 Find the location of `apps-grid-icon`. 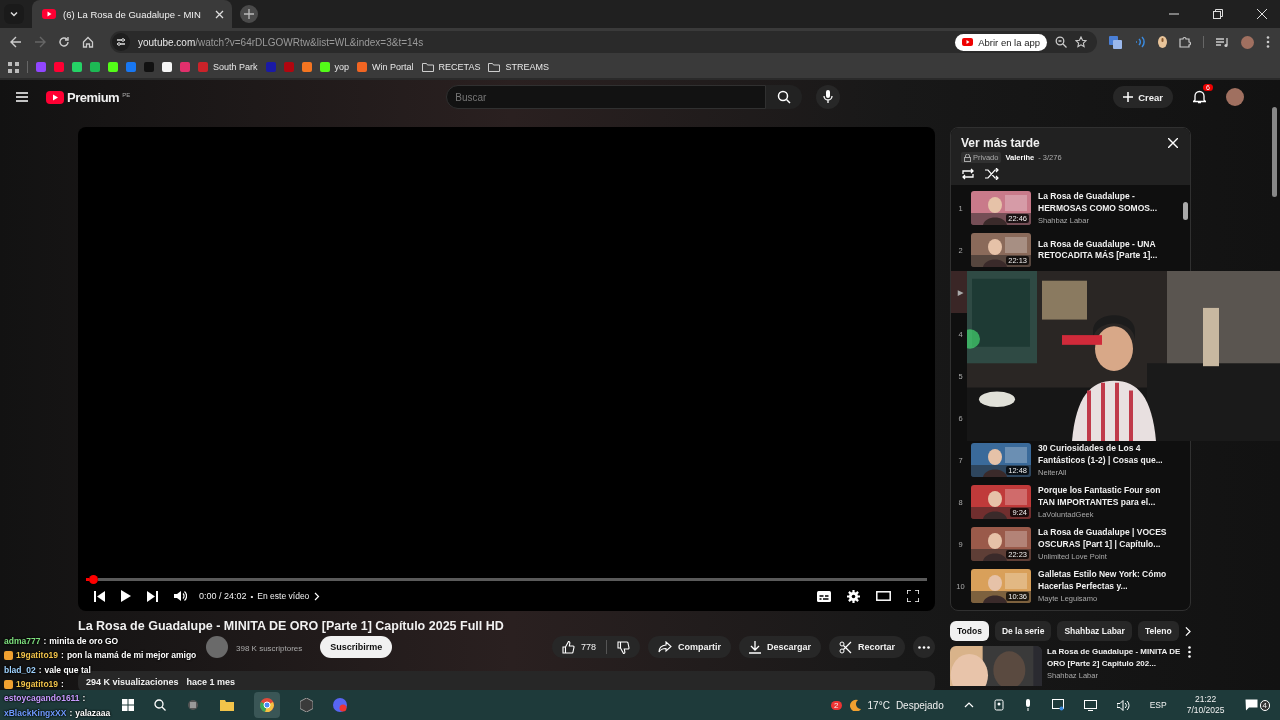

apps-grid-icon is located at coordinates (13, 67).